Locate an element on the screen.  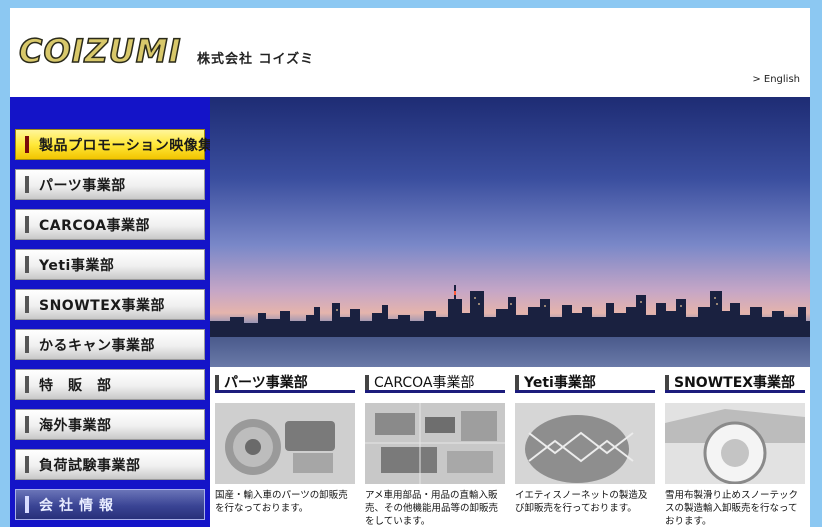
brake-parts-graphic is located at coordinates (285, 443).